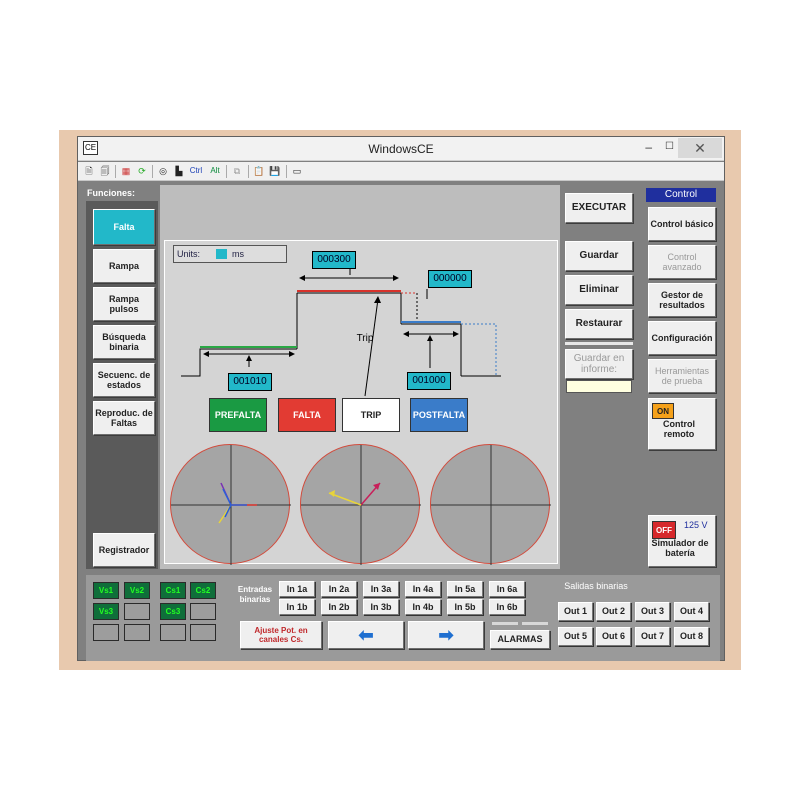  I want to click on save-button: Guardar, so click(599, 256).